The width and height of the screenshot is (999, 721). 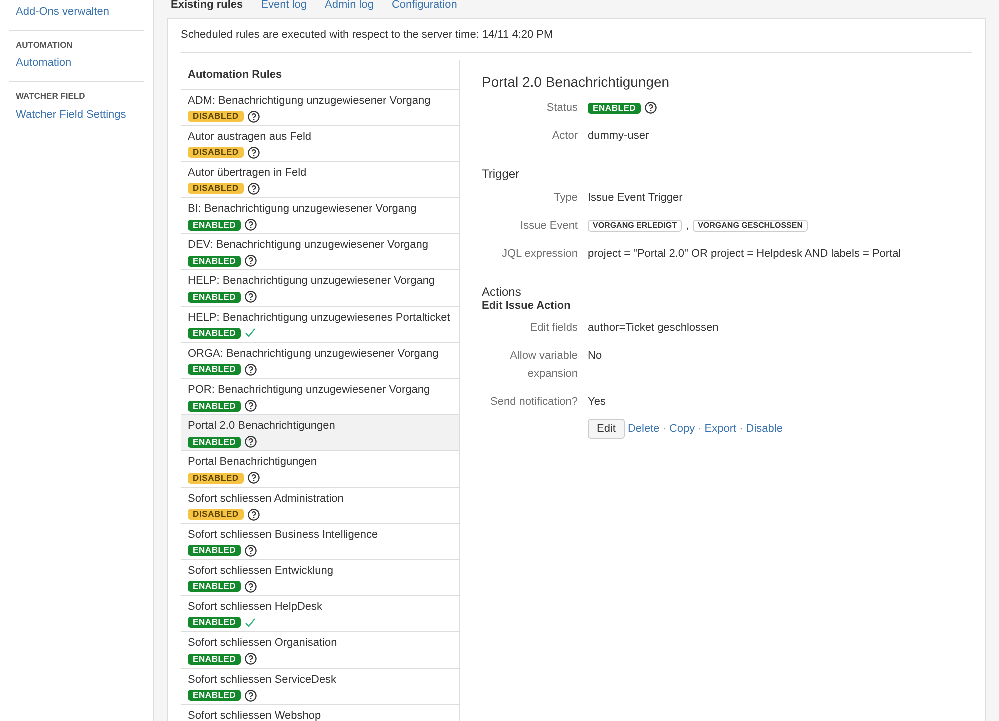 What do you see at coordinates (682, 429) in the screenshot?
I see `action-link: Copy` at bounding box center [682, 429].